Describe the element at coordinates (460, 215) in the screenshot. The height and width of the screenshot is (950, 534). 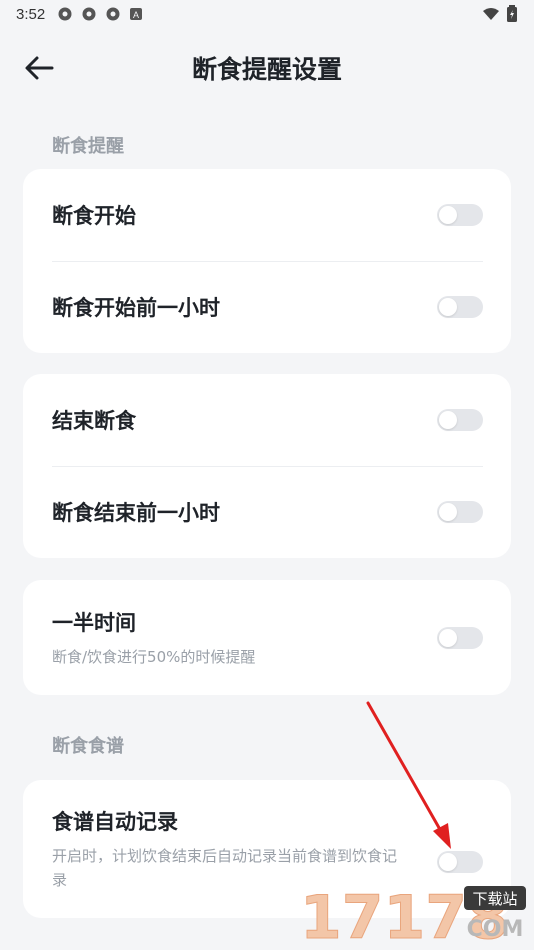
I see `toggle-fast-start` at that location.